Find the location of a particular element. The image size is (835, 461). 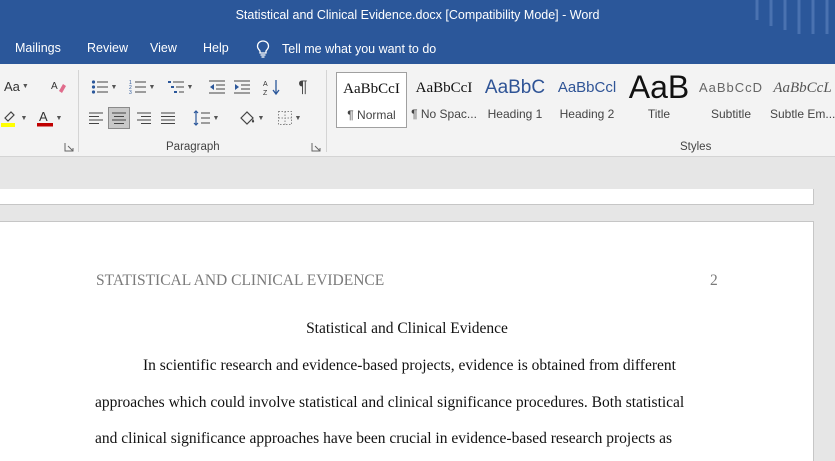

style-sample: AaBbCcD is located at coordinates (731, 87).